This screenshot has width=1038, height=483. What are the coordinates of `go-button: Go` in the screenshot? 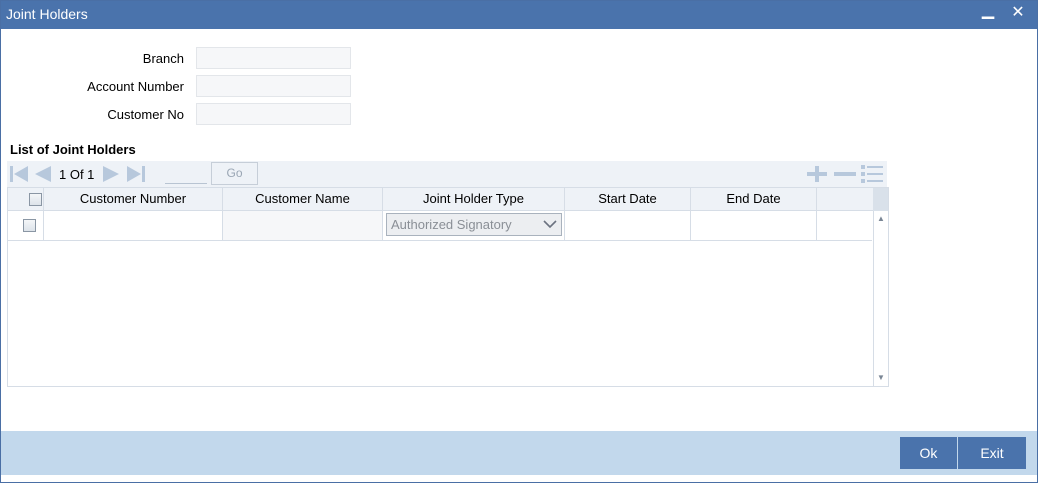 It's located at (234, 173).